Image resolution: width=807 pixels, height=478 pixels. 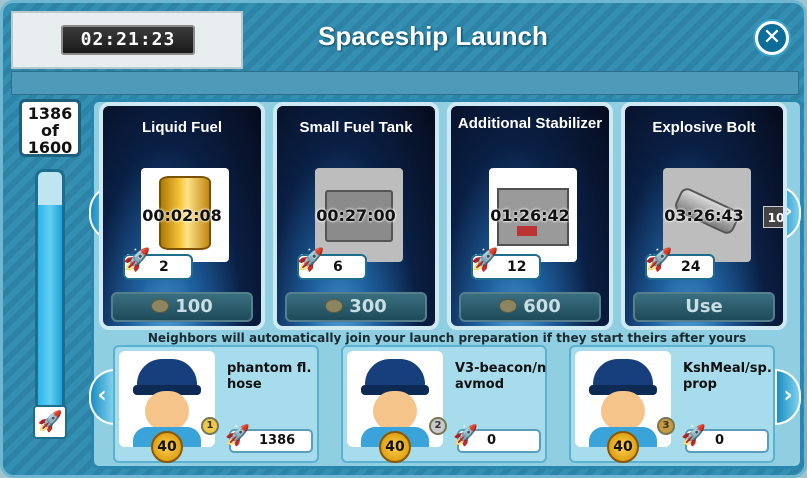 I want to click on progress-count: 1386 of 1600, so click(x=50, y=128).